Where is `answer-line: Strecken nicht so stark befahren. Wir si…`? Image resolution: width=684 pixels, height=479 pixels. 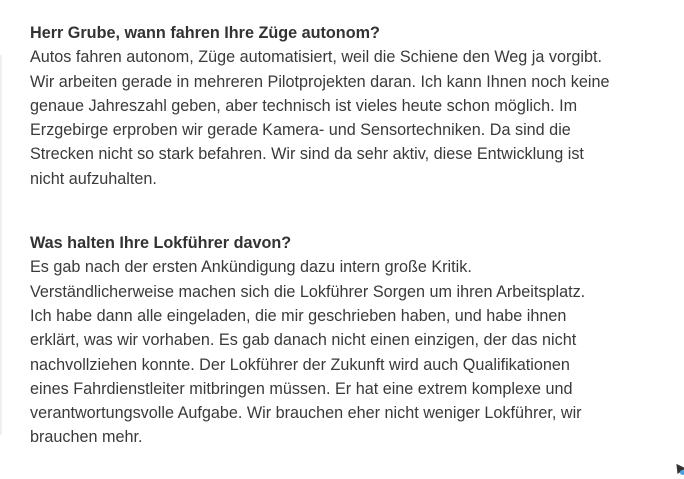
answer-line: Strecken nicht so stark befahren. Wir si… is located at coordinates (307, 154).